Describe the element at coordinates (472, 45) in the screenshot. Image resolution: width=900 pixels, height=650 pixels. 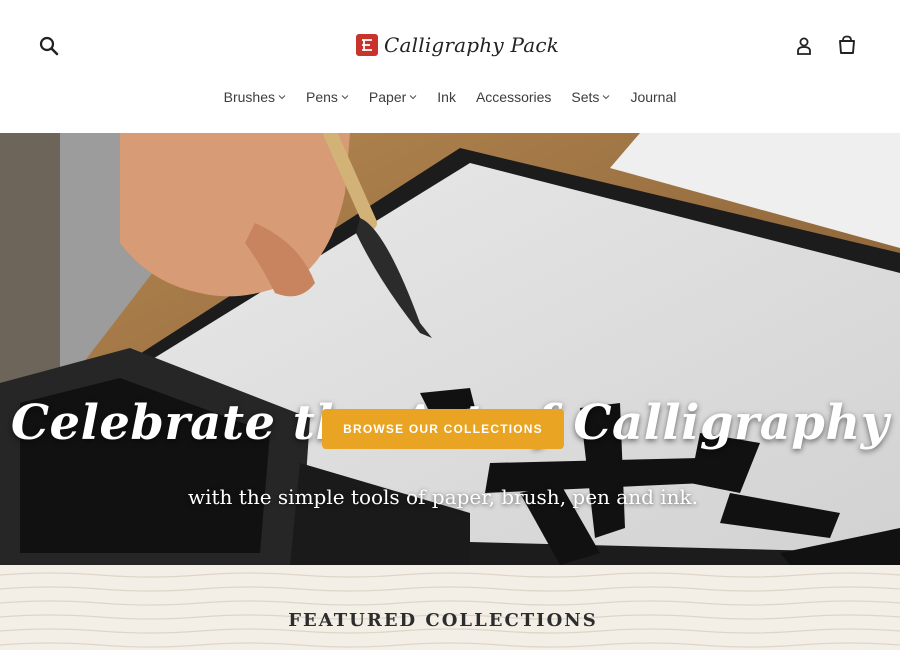
I see `logo-text: Calligraphy Pack` at that location.